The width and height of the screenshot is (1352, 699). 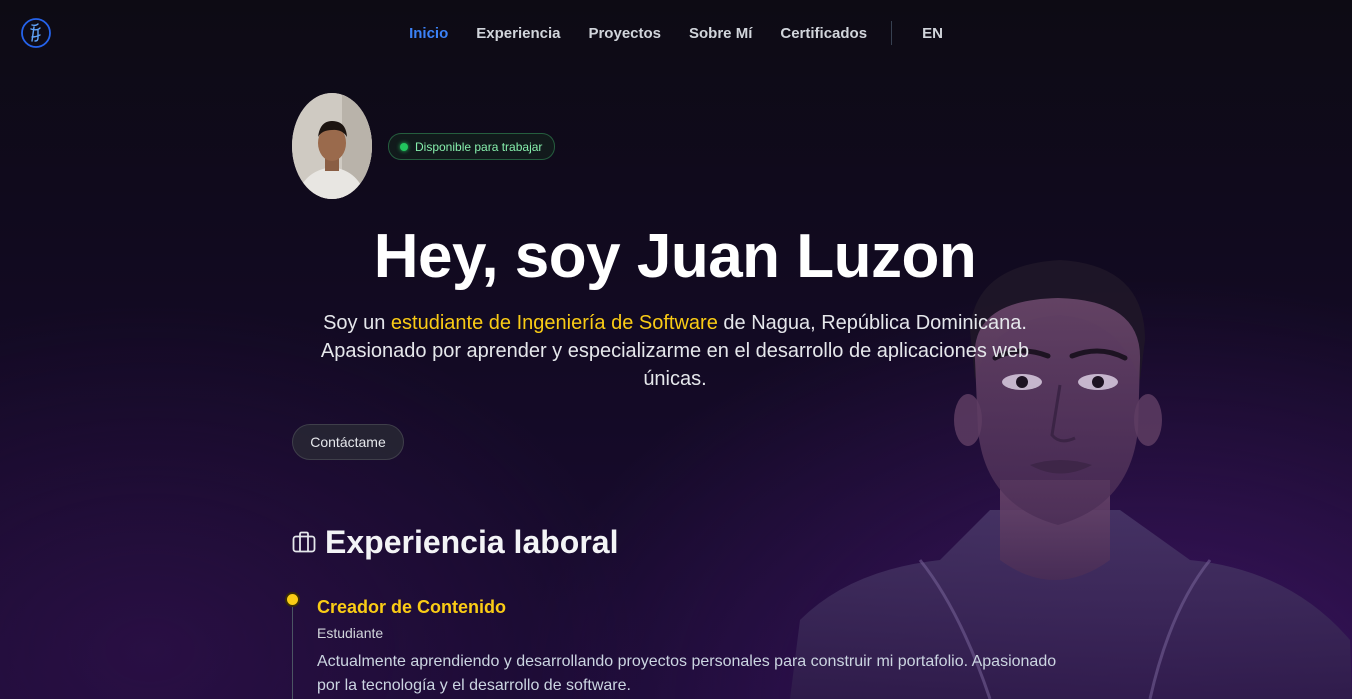 I want to click on nav-item-certificados: Certificados, so click(x=823, y=33).